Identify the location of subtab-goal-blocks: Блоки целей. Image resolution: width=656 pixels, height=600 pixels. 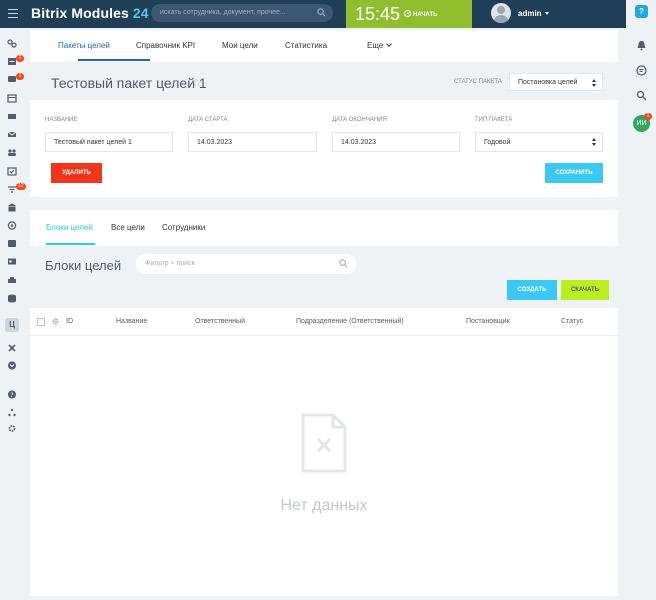
(69, 227).